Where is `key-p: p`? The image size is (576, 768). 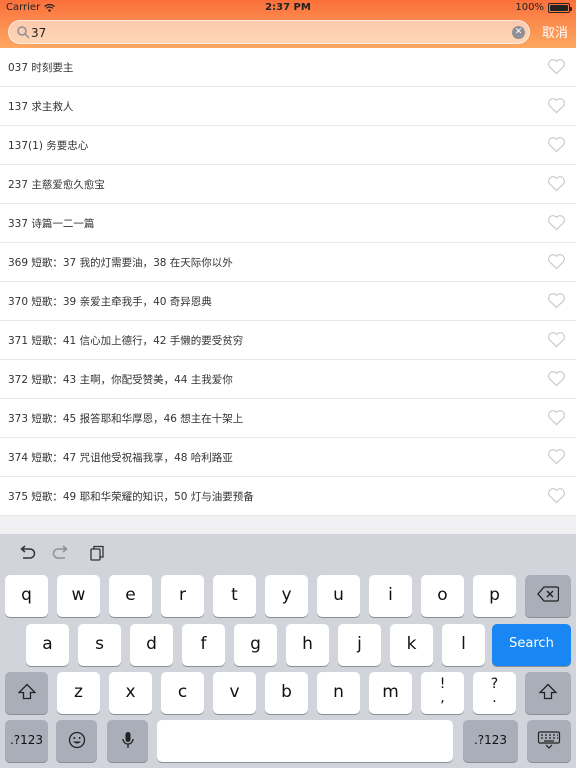 key-p: p is located at coordinates (494, 596).